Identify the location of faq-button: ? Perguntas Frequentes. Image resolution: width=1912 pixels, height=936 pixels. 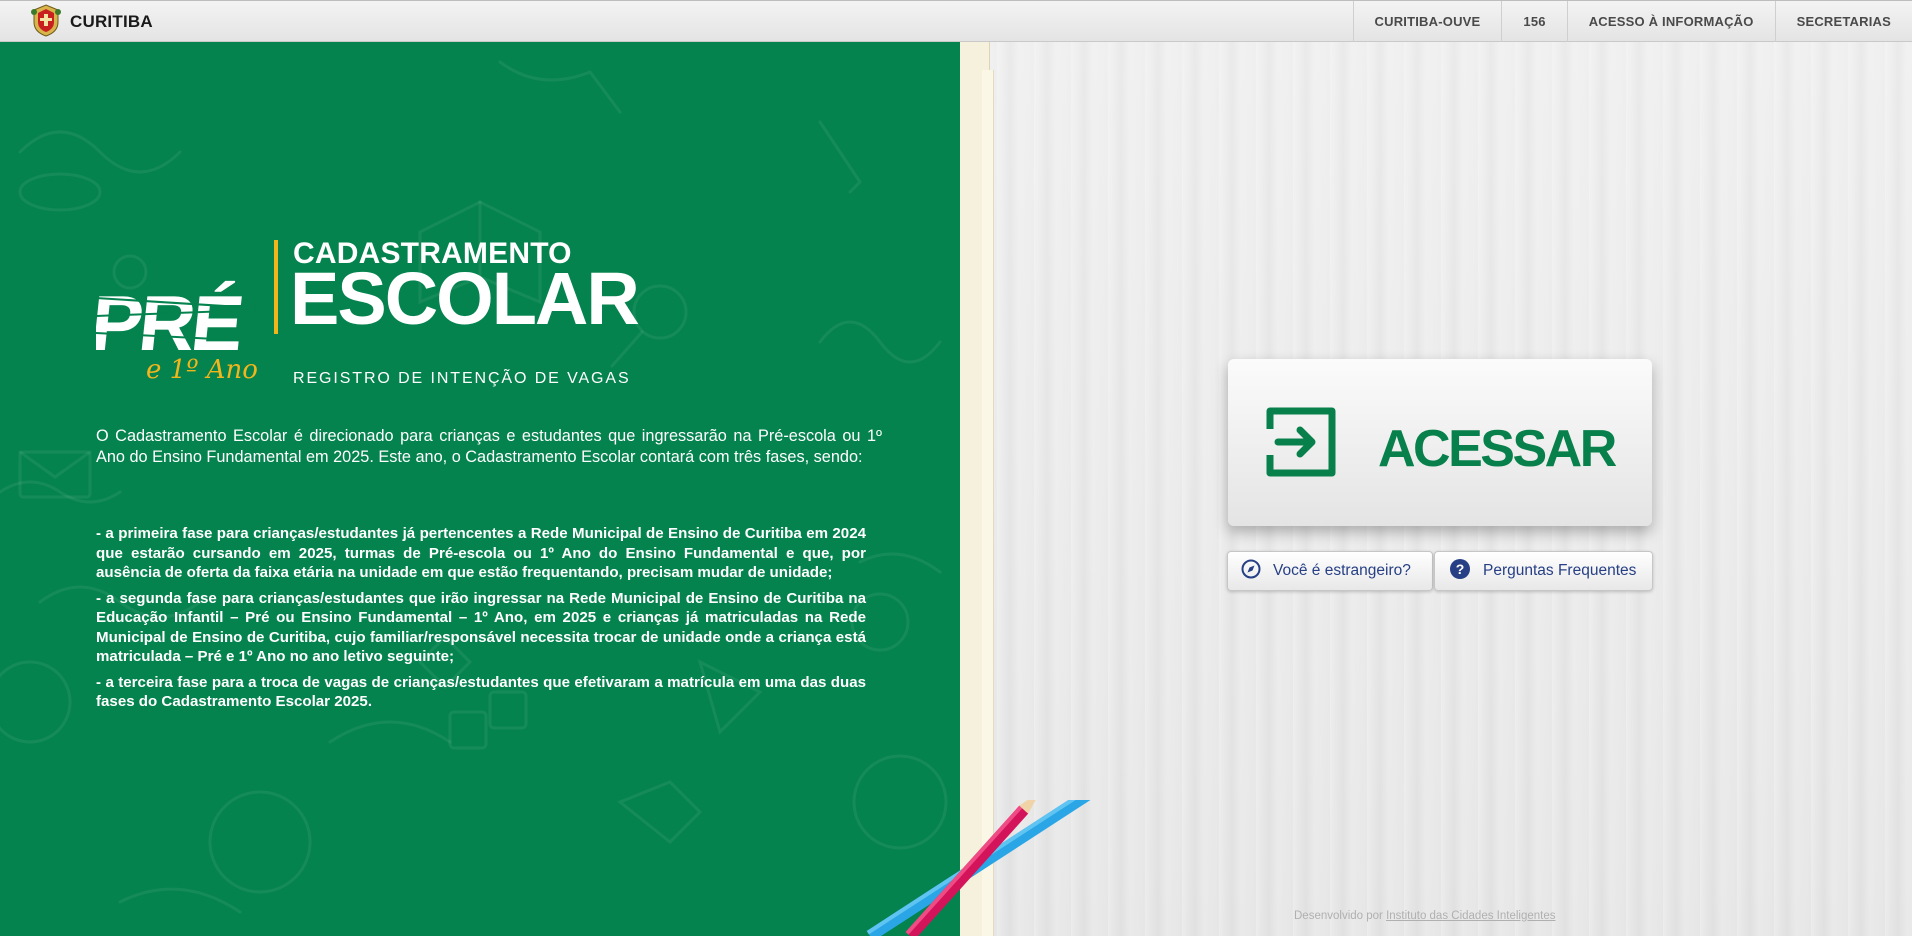
(1543, 571).